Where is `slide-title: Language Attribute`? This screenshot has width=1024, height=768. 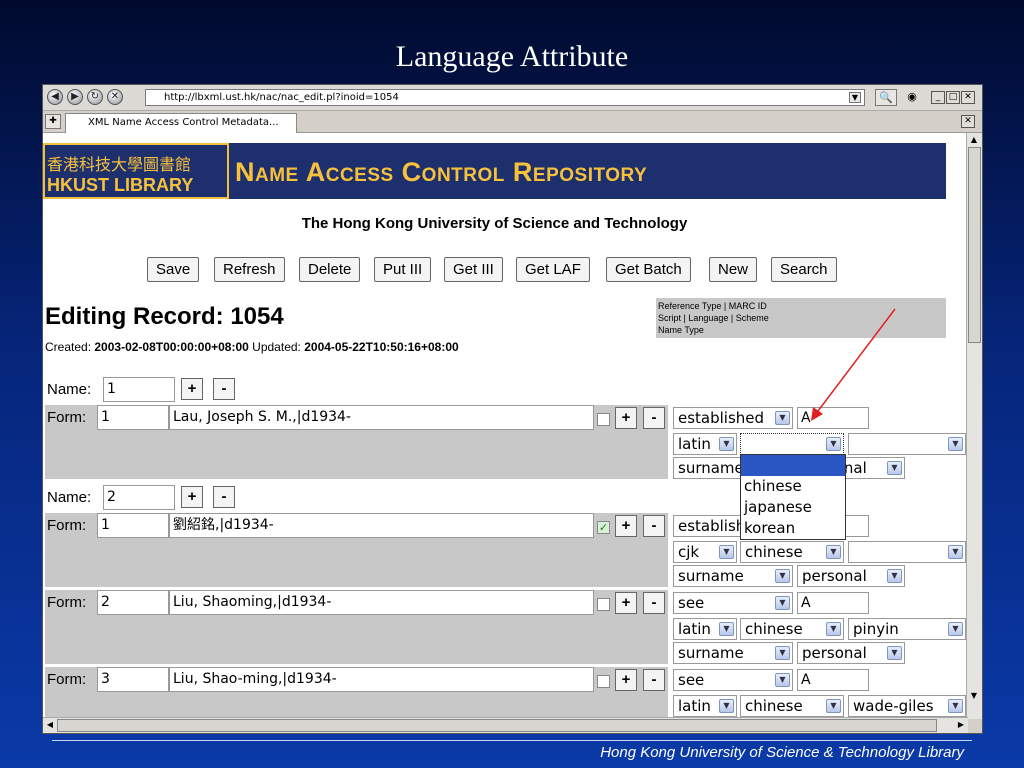
slide-title: Language Attribute is located at coordinates (512, 56).